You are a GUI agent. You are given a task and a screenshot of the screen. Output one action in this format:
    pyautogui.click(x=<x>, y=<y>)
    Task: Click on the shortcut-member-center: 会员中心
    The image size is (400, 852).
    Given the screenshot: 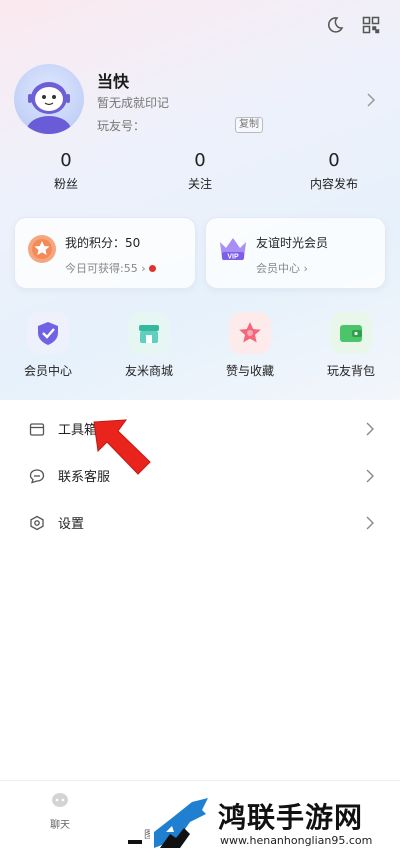 What is the action you would take?
    pyautogui.click(x=48, y=345)
    